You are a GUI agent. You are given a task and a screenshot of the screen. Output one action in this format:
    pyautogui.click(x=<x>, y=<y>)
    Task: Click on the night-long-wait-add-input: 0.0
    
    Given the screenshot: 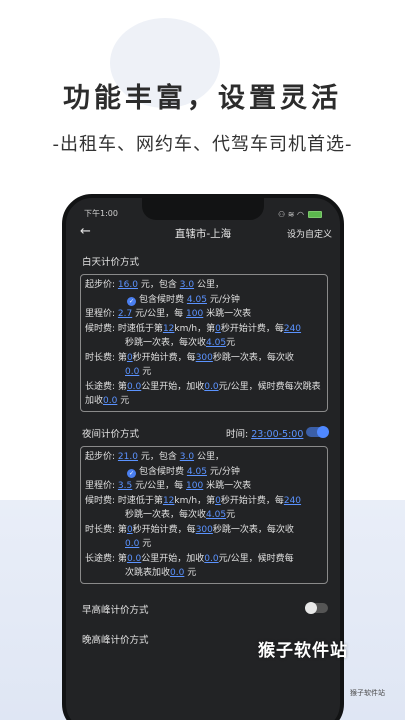 What is the action you would take?
    pyautogui.click(x=177, y=573)
    